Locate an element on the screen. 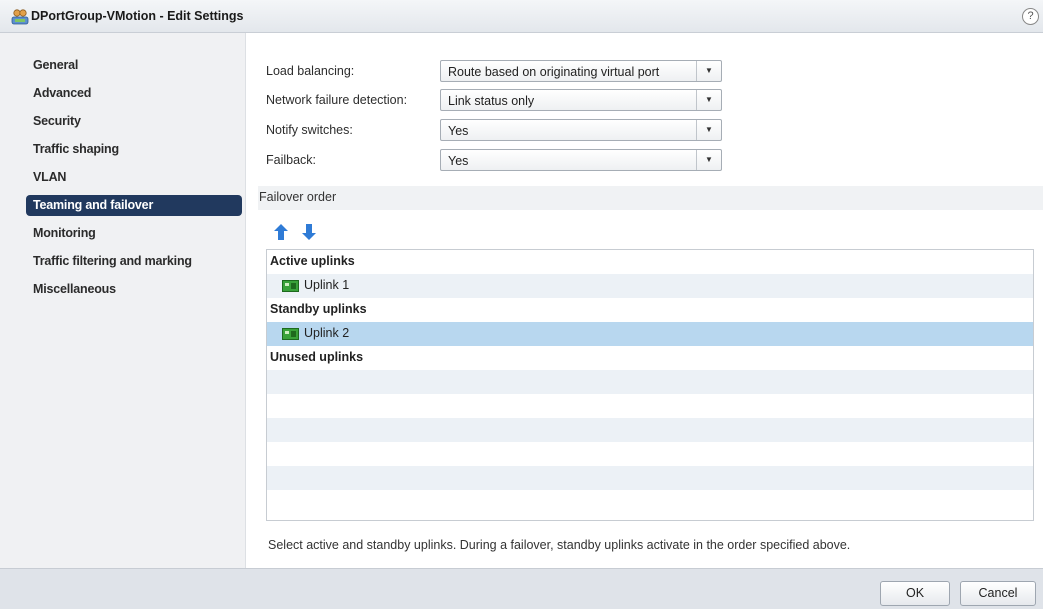  sidebar-item-general: General is located at coordinates (134, 65).